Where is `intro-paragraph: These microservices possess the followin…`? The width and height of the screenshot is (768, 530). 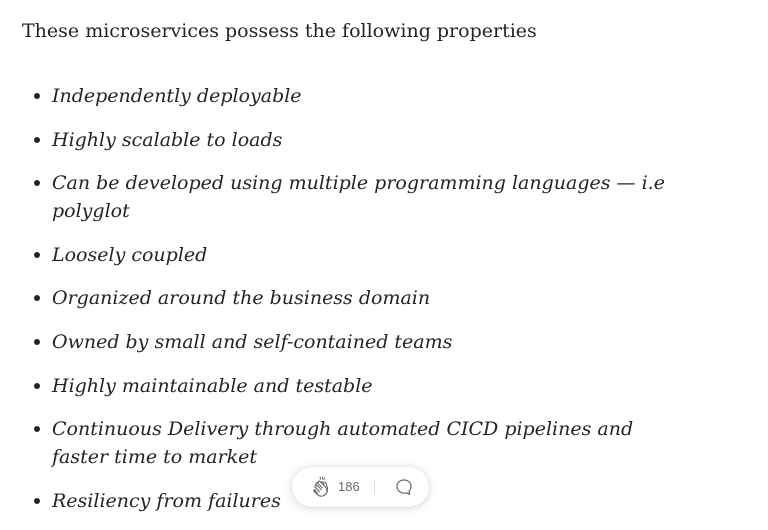
intro-paragraph: These microservices possess the followin… is located at coordinates (279, 31).